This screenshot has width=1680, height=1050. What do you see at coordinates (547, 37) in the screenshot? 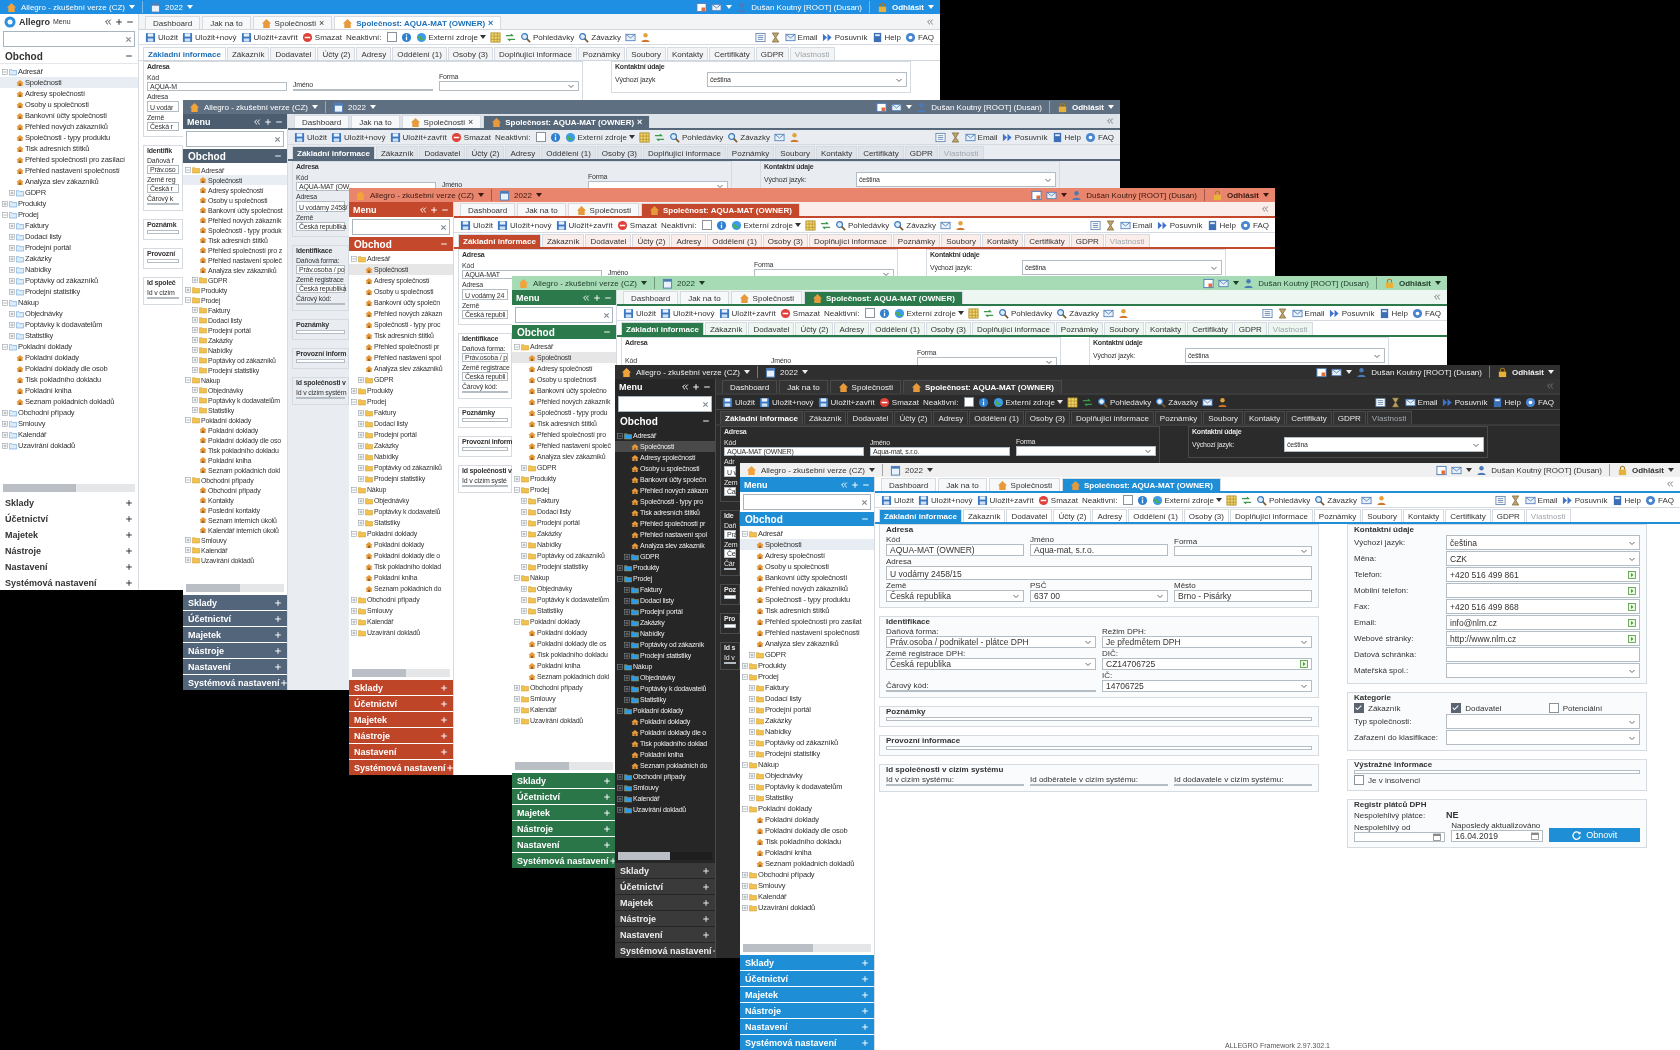
I see `toolbar-button: Pohledávky` at bounding box center [547, 37].